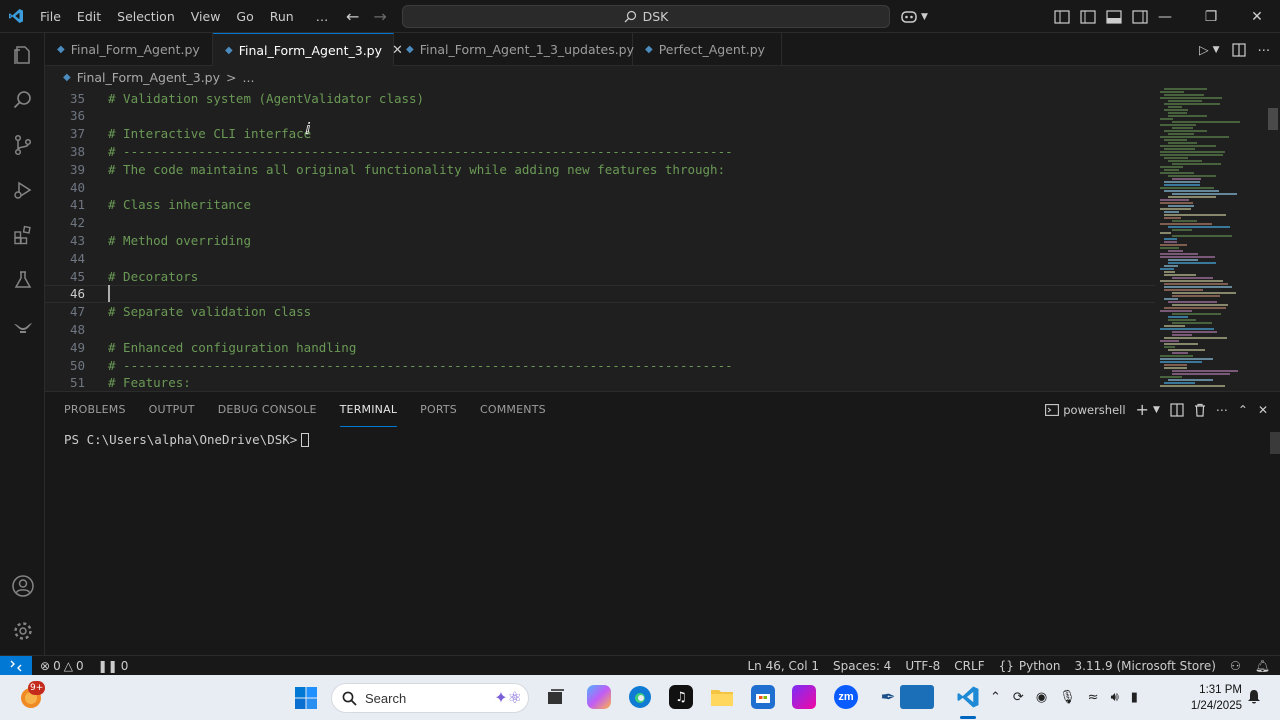 This screenshot has width=1280, height=720. What do you see at coordinates (379, 16) in the screenshot?
I see `forward-arrow-icon: →` at bounding box center [379, 16].